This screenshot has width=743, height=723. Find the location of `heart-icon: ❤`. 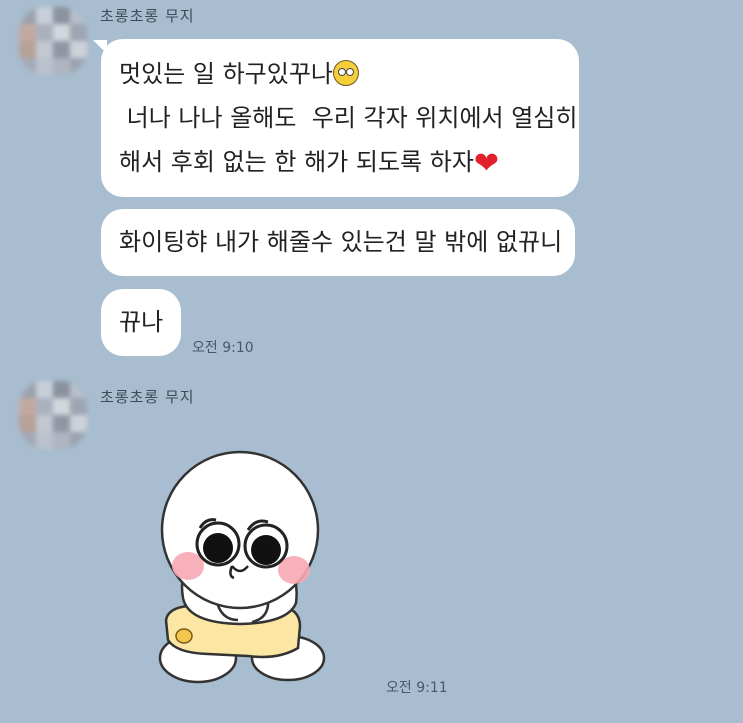

heart-icon: ❤ is located at coordinates (486, 163).